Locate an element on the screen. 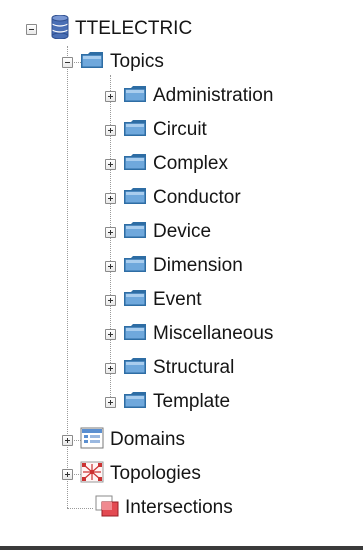  tree-node-topic: Event is located at coordinates (153, 300).